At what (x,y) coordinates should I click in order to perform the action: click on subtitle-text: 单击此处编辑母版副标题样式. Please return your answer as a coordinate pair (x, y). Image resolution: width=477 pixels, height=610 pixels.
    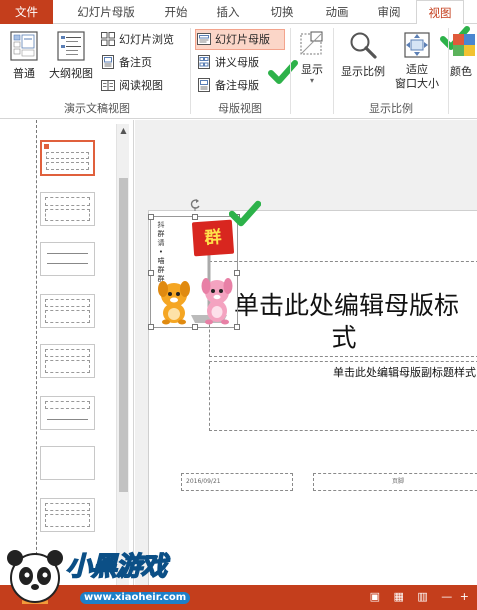
    Looking at the image, I should click on (404, 372).